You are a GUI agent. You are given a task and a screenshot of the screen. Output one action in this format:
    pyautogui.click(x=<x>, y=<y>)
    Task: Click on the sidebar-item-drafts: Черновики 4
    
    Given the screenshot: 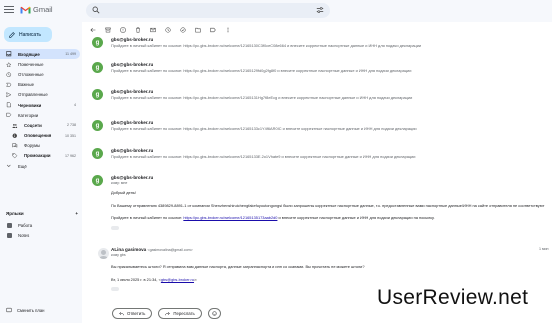 What is the action you would take?
    pyautogui.click(x=40, y=105)
    